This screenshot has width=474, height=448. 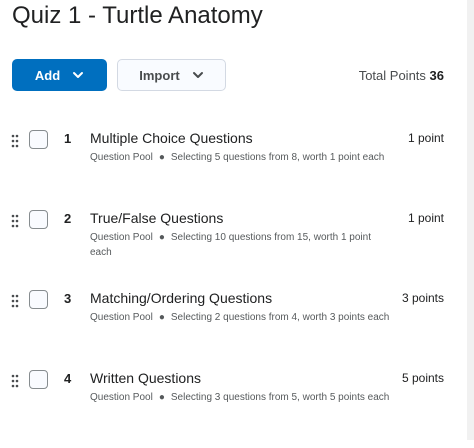 I want to click on total-points: Total Points 36, so click(x=401, y=75).